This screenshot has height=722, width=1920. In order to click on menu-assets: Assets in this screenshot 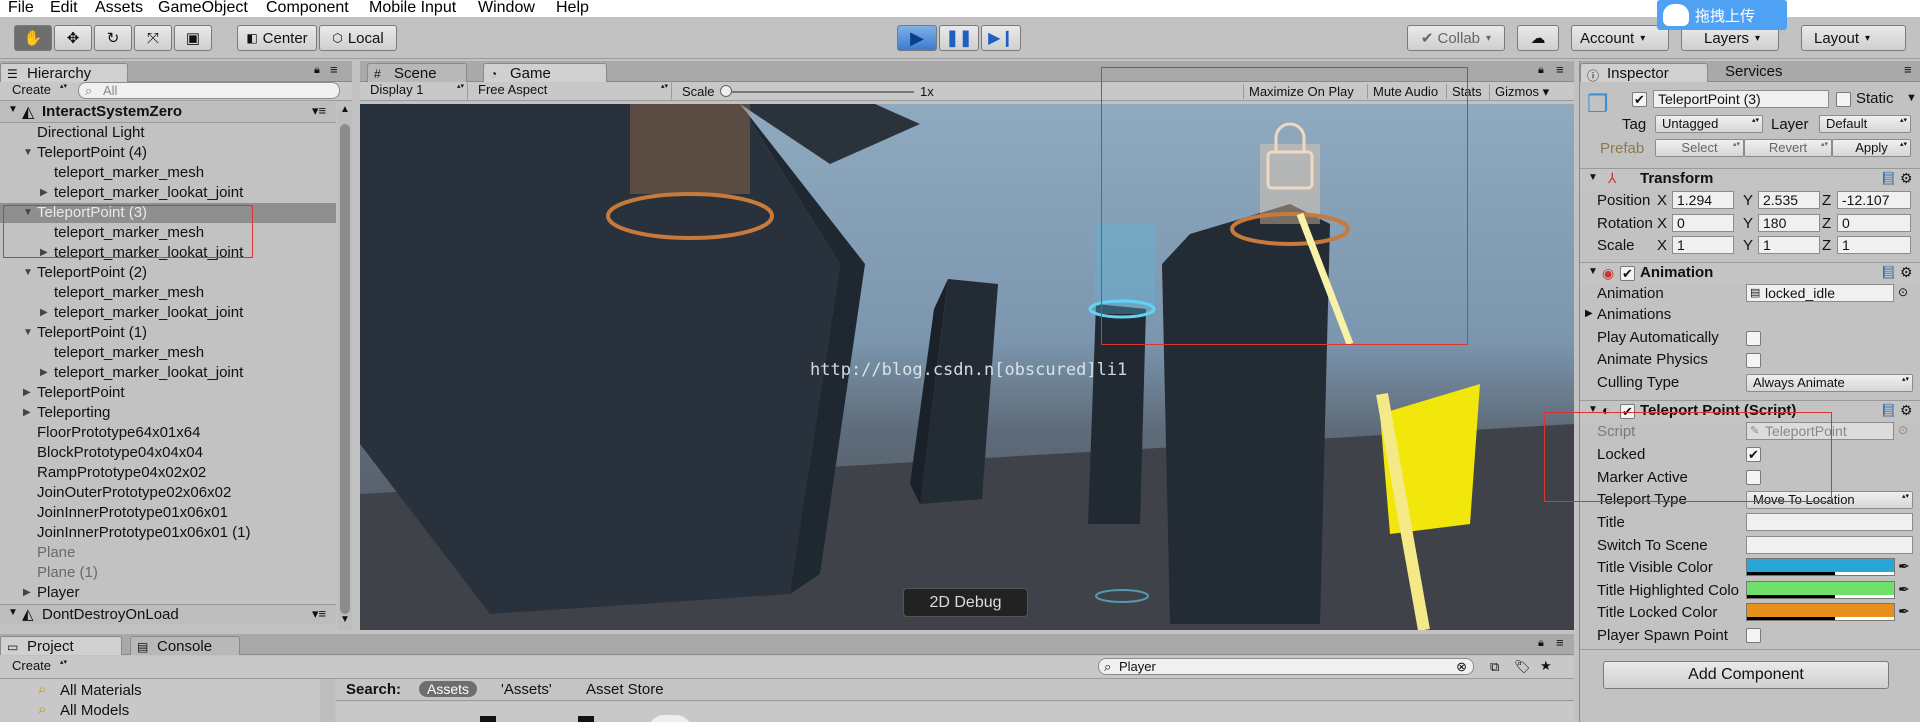, I will do `click(119, 8)`.